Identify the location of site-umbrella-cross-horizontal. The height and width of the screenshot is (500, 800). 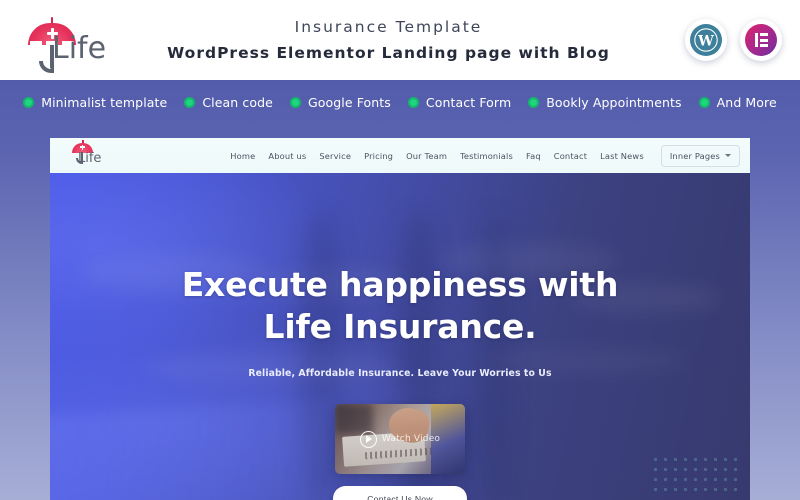
(82, 147).